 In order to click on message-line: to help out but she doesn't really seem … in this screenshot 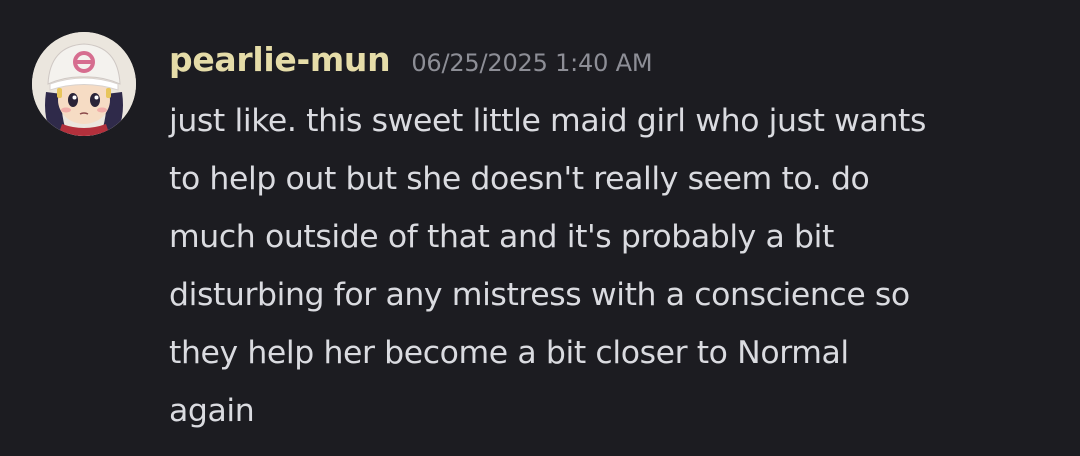, I will do `click(519, 179)`.